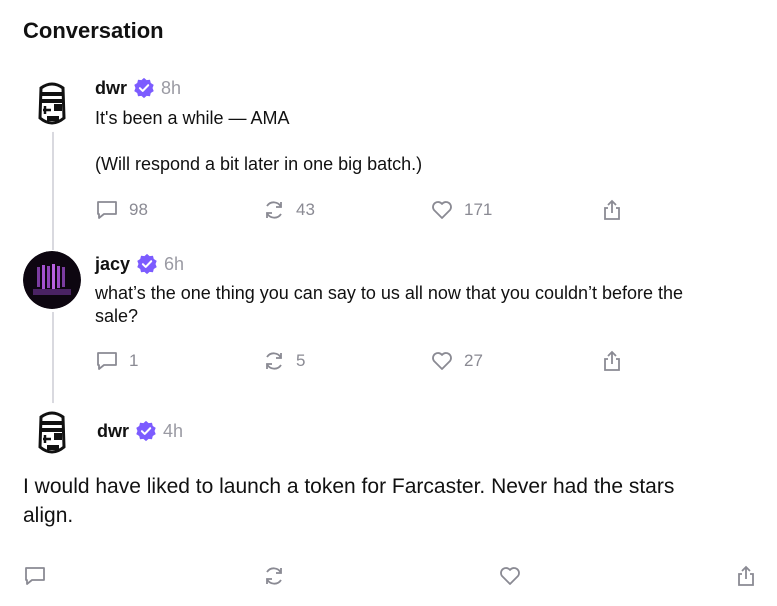 The height and width of the screenshot is (606, 777). I want to click on like-count: 171, so click(478, 209).